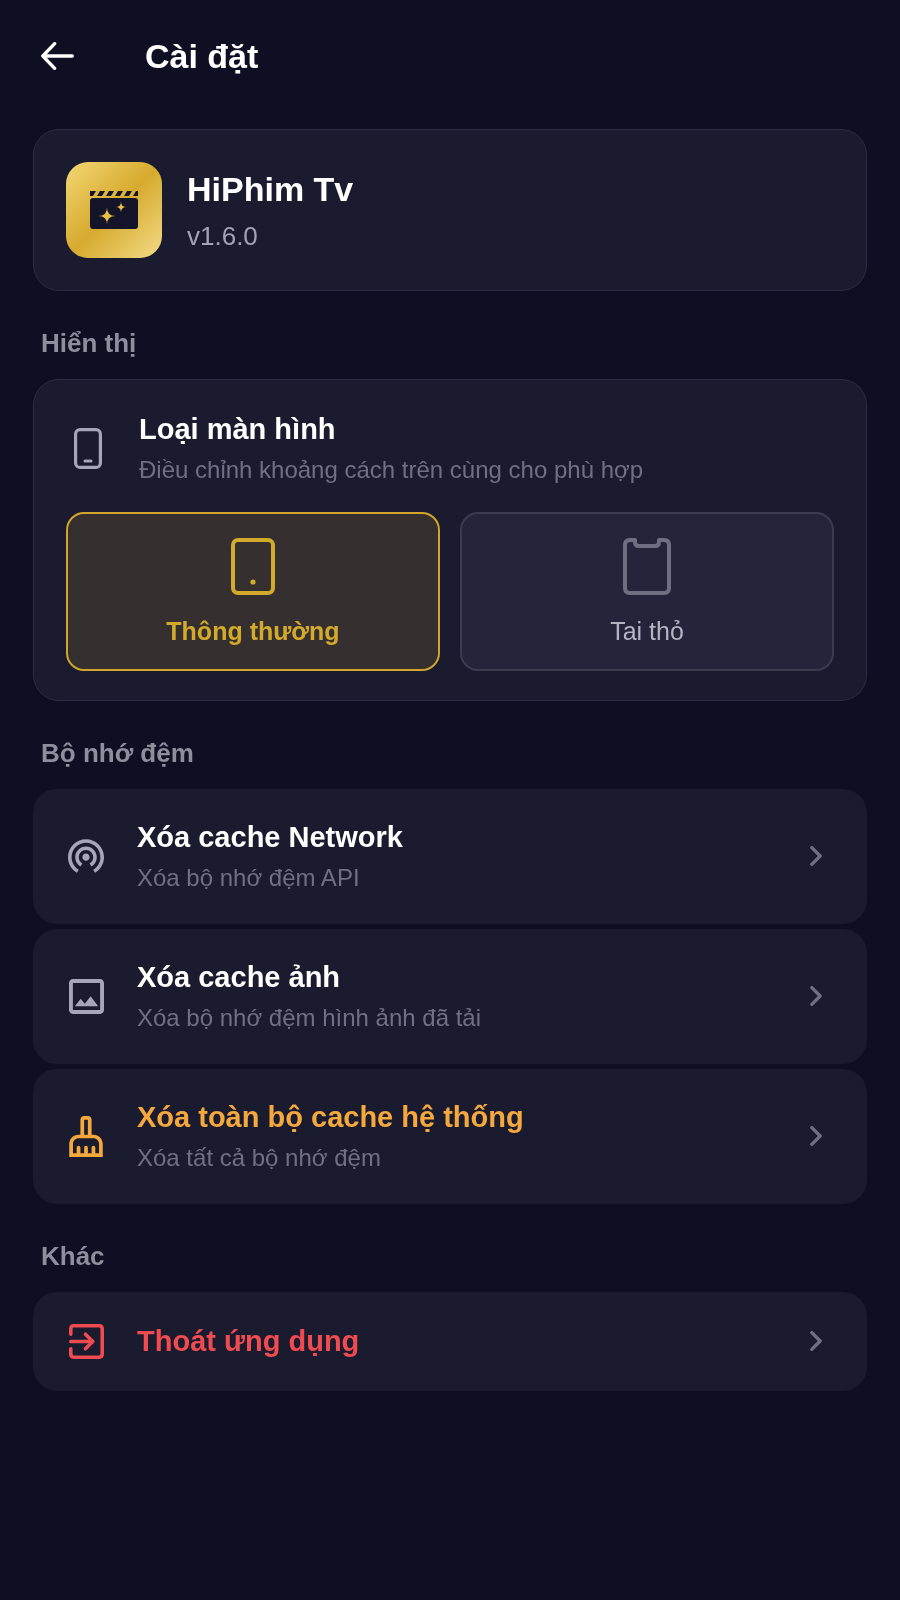 The height and width of the screenshot is (1600, 900). Describe the element at coordinates (450, 996) in the screenshot. I see `settings-row: Xóa cache ảnh Xóa bộ nhớ đệm hình ảnh đã tải` at that location.